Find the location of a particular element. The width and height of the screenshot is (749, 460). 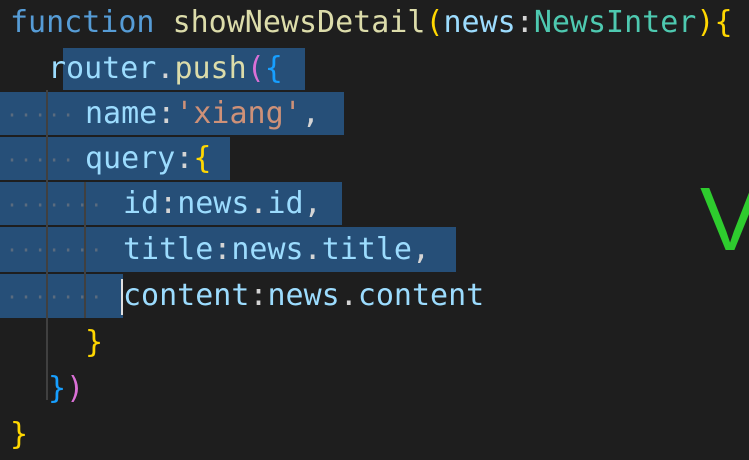

query-open-brace: { is located at coordinates (202, 158).